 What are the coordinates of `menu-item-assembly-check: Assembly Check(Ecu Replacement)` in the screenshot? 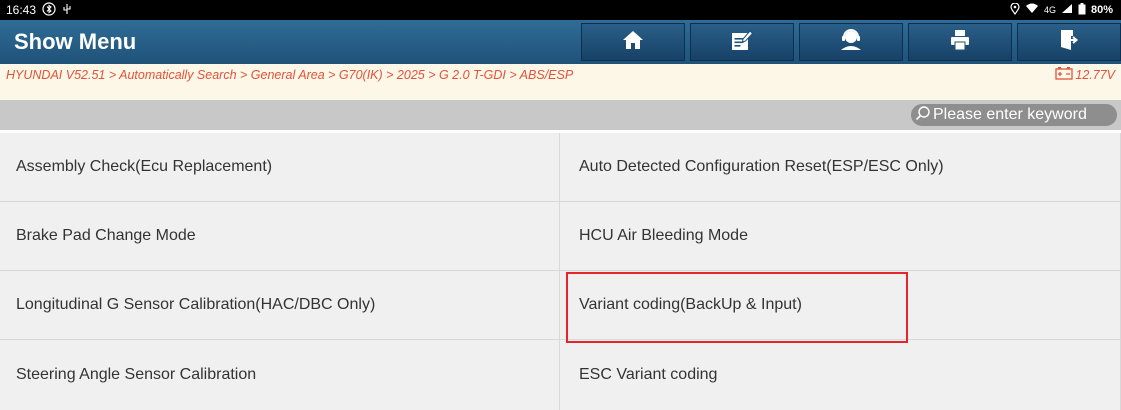 It's located at (280, 167).